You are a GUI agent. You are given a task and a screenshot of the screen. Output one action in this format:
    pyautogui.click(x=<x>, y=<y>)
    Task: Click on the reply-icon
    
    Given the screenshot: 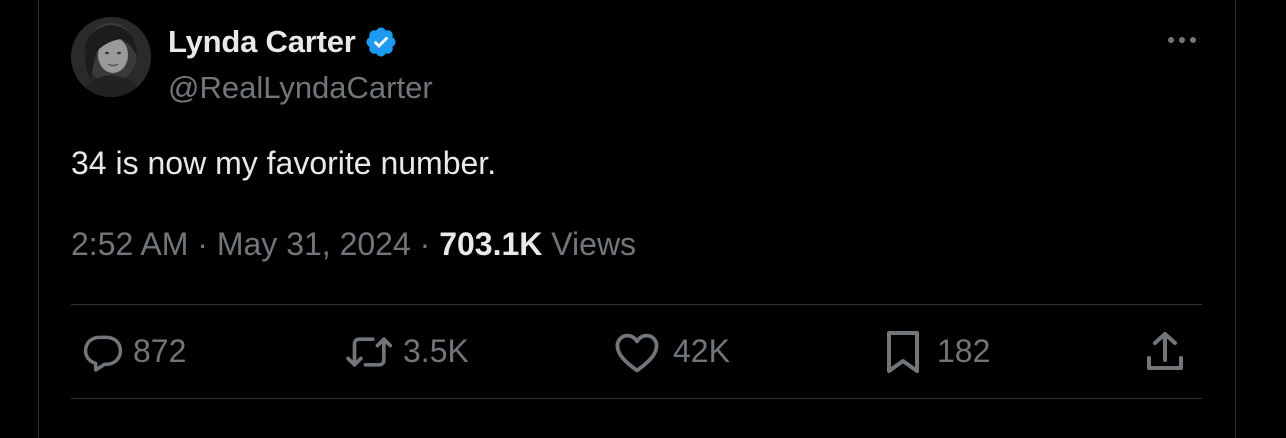 What is the action you would take?
    pyautogui.click(x=103, y=353)
    